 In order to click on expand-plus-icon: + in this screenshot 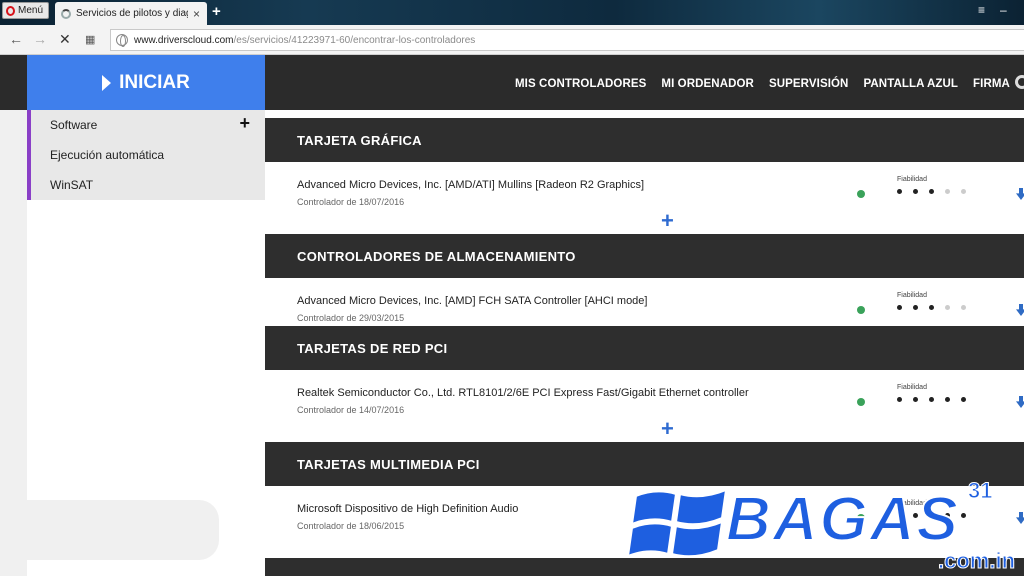, I will do `click(244, 123)`.